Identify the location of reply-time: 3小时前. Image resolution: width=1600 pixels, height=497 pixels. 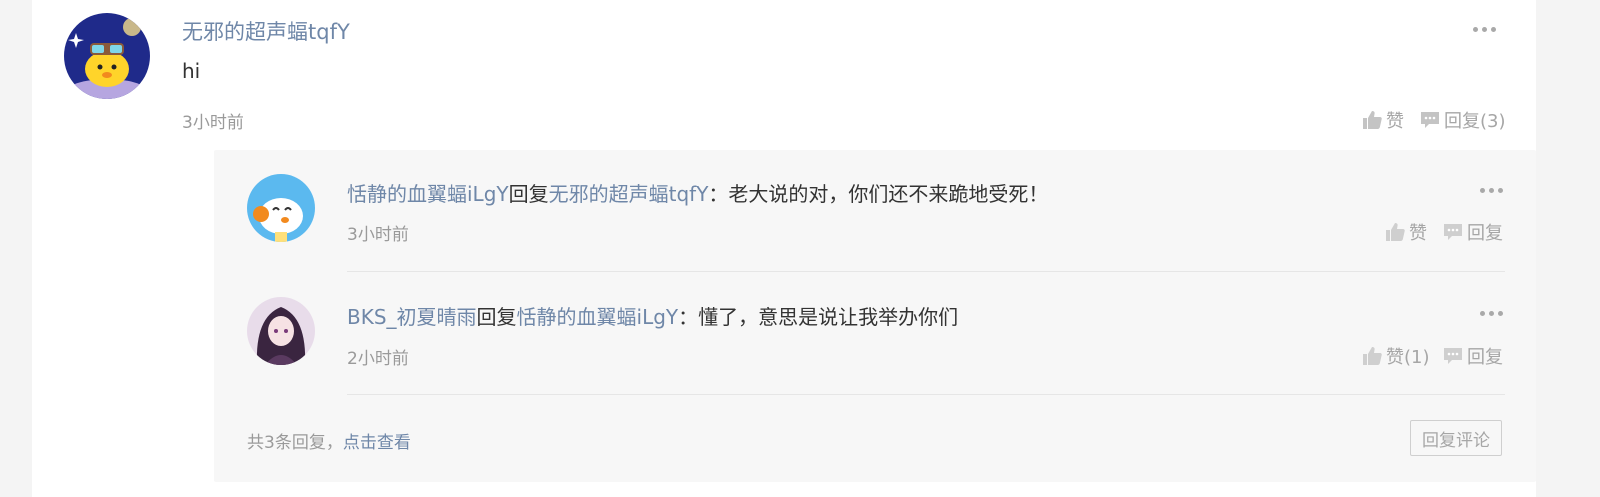
(378, 235).